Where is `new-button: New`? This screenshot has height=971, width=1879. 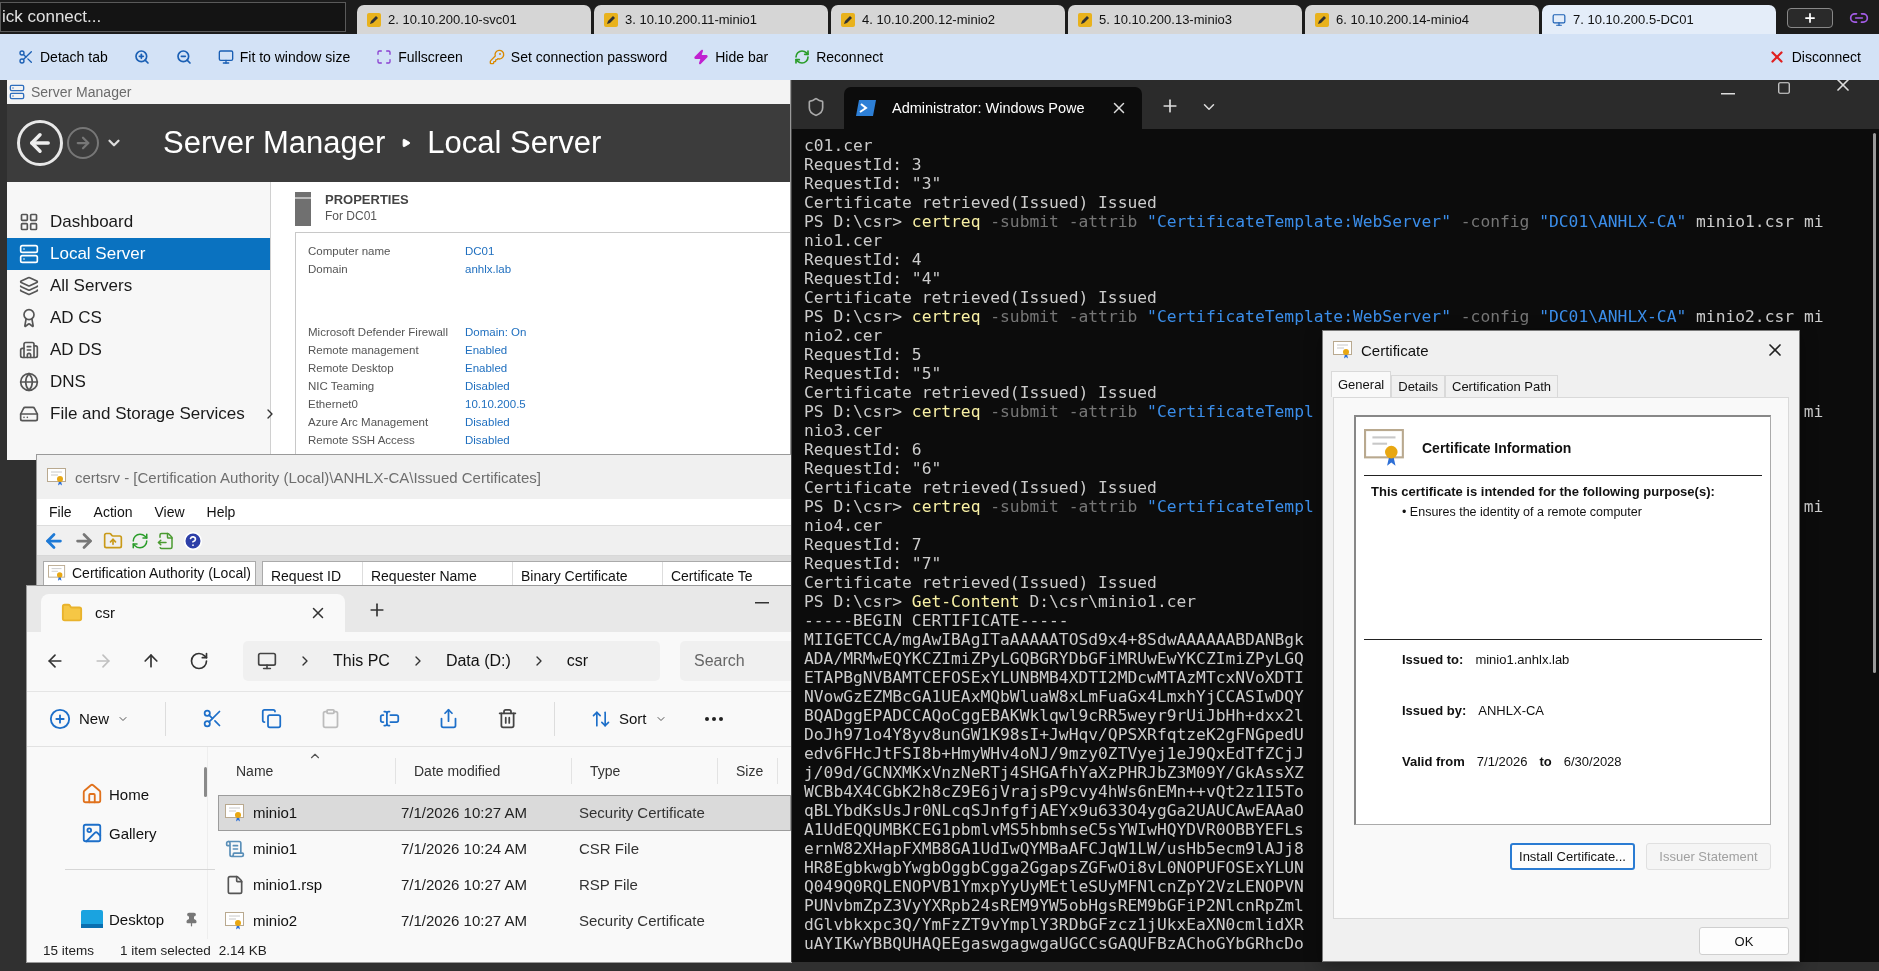
new-button: New is located at coordinates (89, 718).